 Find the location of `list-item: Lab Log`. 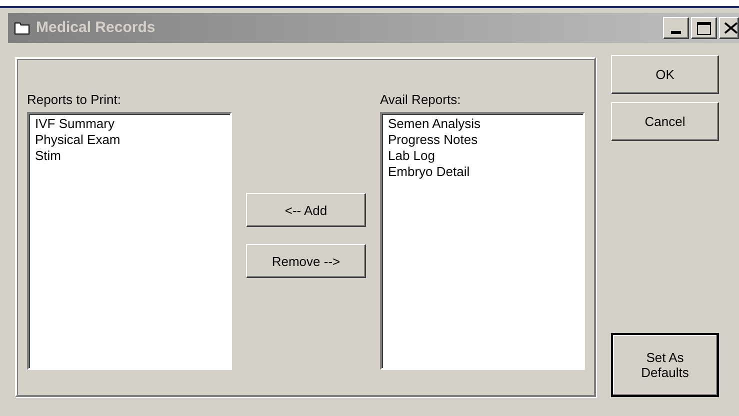

list-item: Lab Log is located at coordinates (411, 156).